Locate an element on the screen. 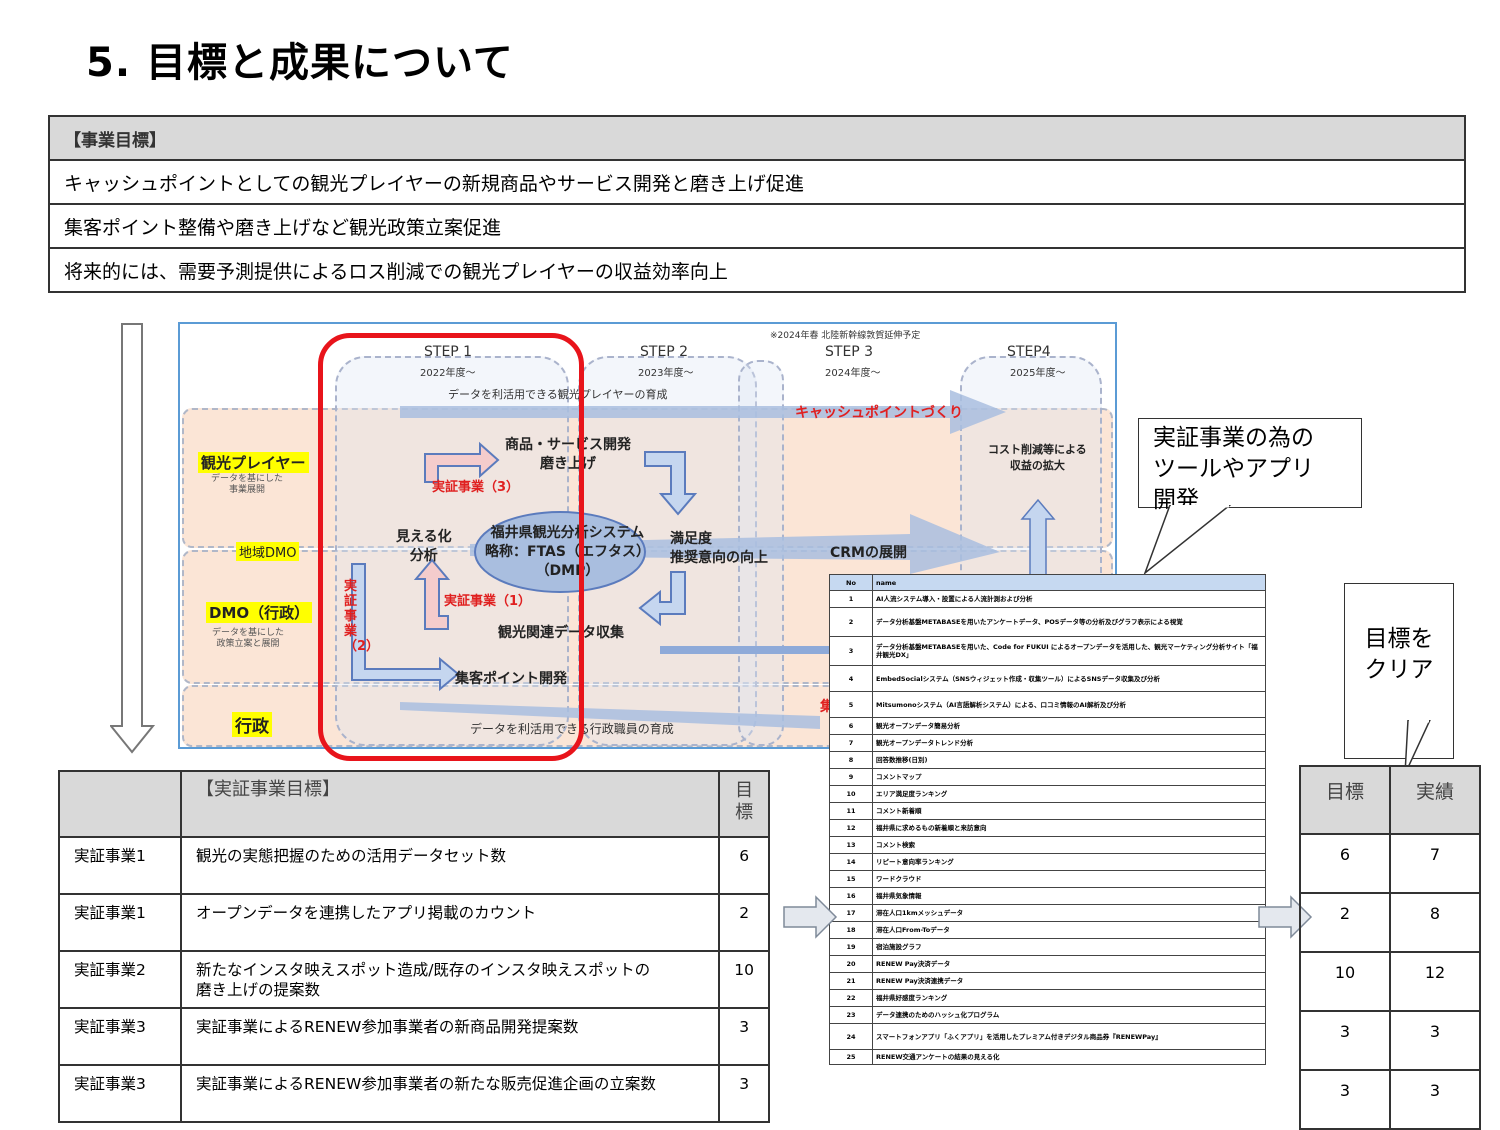 The height and width of the screenshot is (1130, 1500). result-target: 10 is located at coordinates (1345, 981).